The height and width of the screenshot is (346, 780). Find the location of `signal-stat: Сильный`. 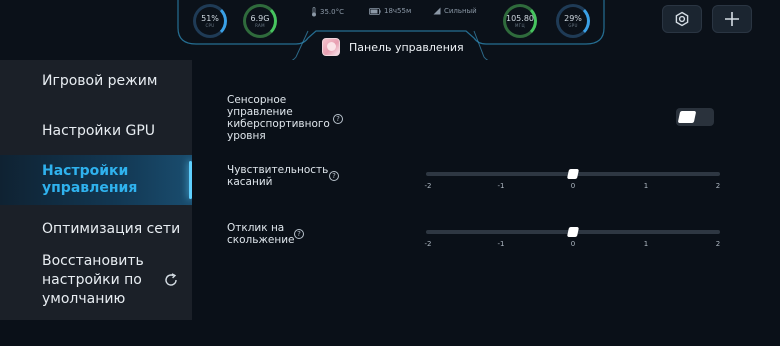

signal-stat: Сильный is located at coordinates (455, 11).